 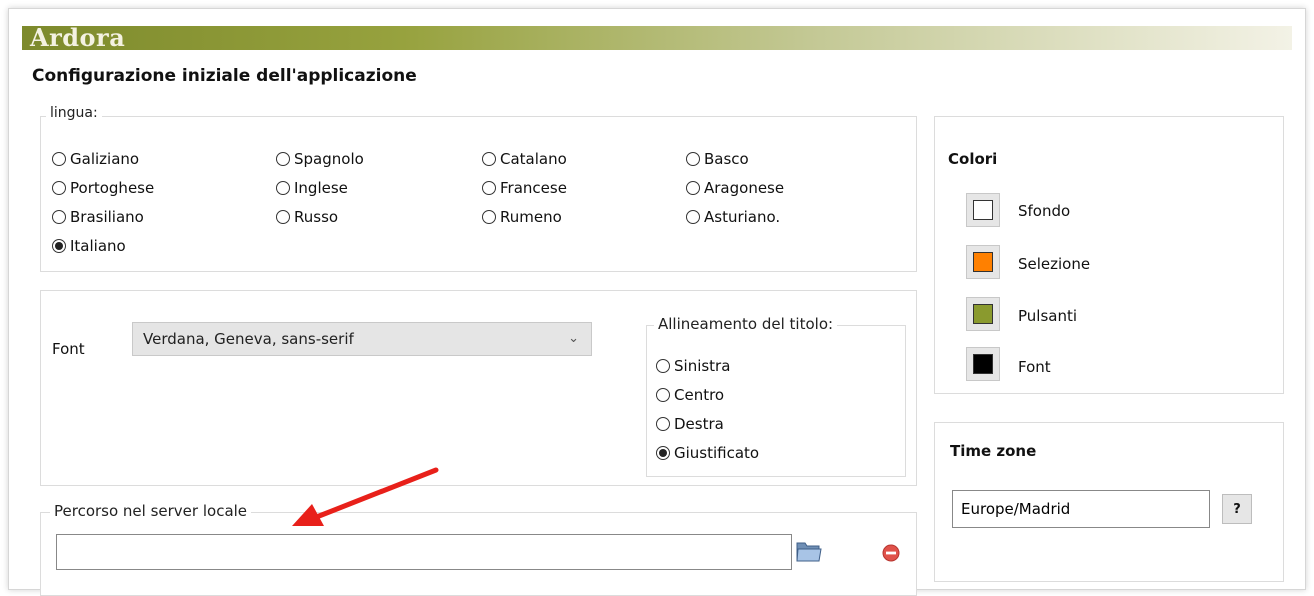 I want to click on radio-russo: Russo, so click(x=307, y=217).